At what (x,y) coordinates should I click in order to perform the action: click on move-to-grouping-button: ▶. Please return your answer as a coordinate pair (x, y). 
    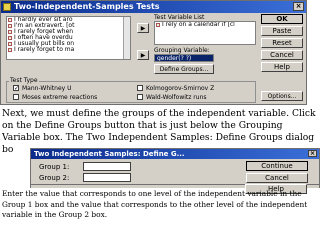
    Looking at the image, I should click on (143, 55).